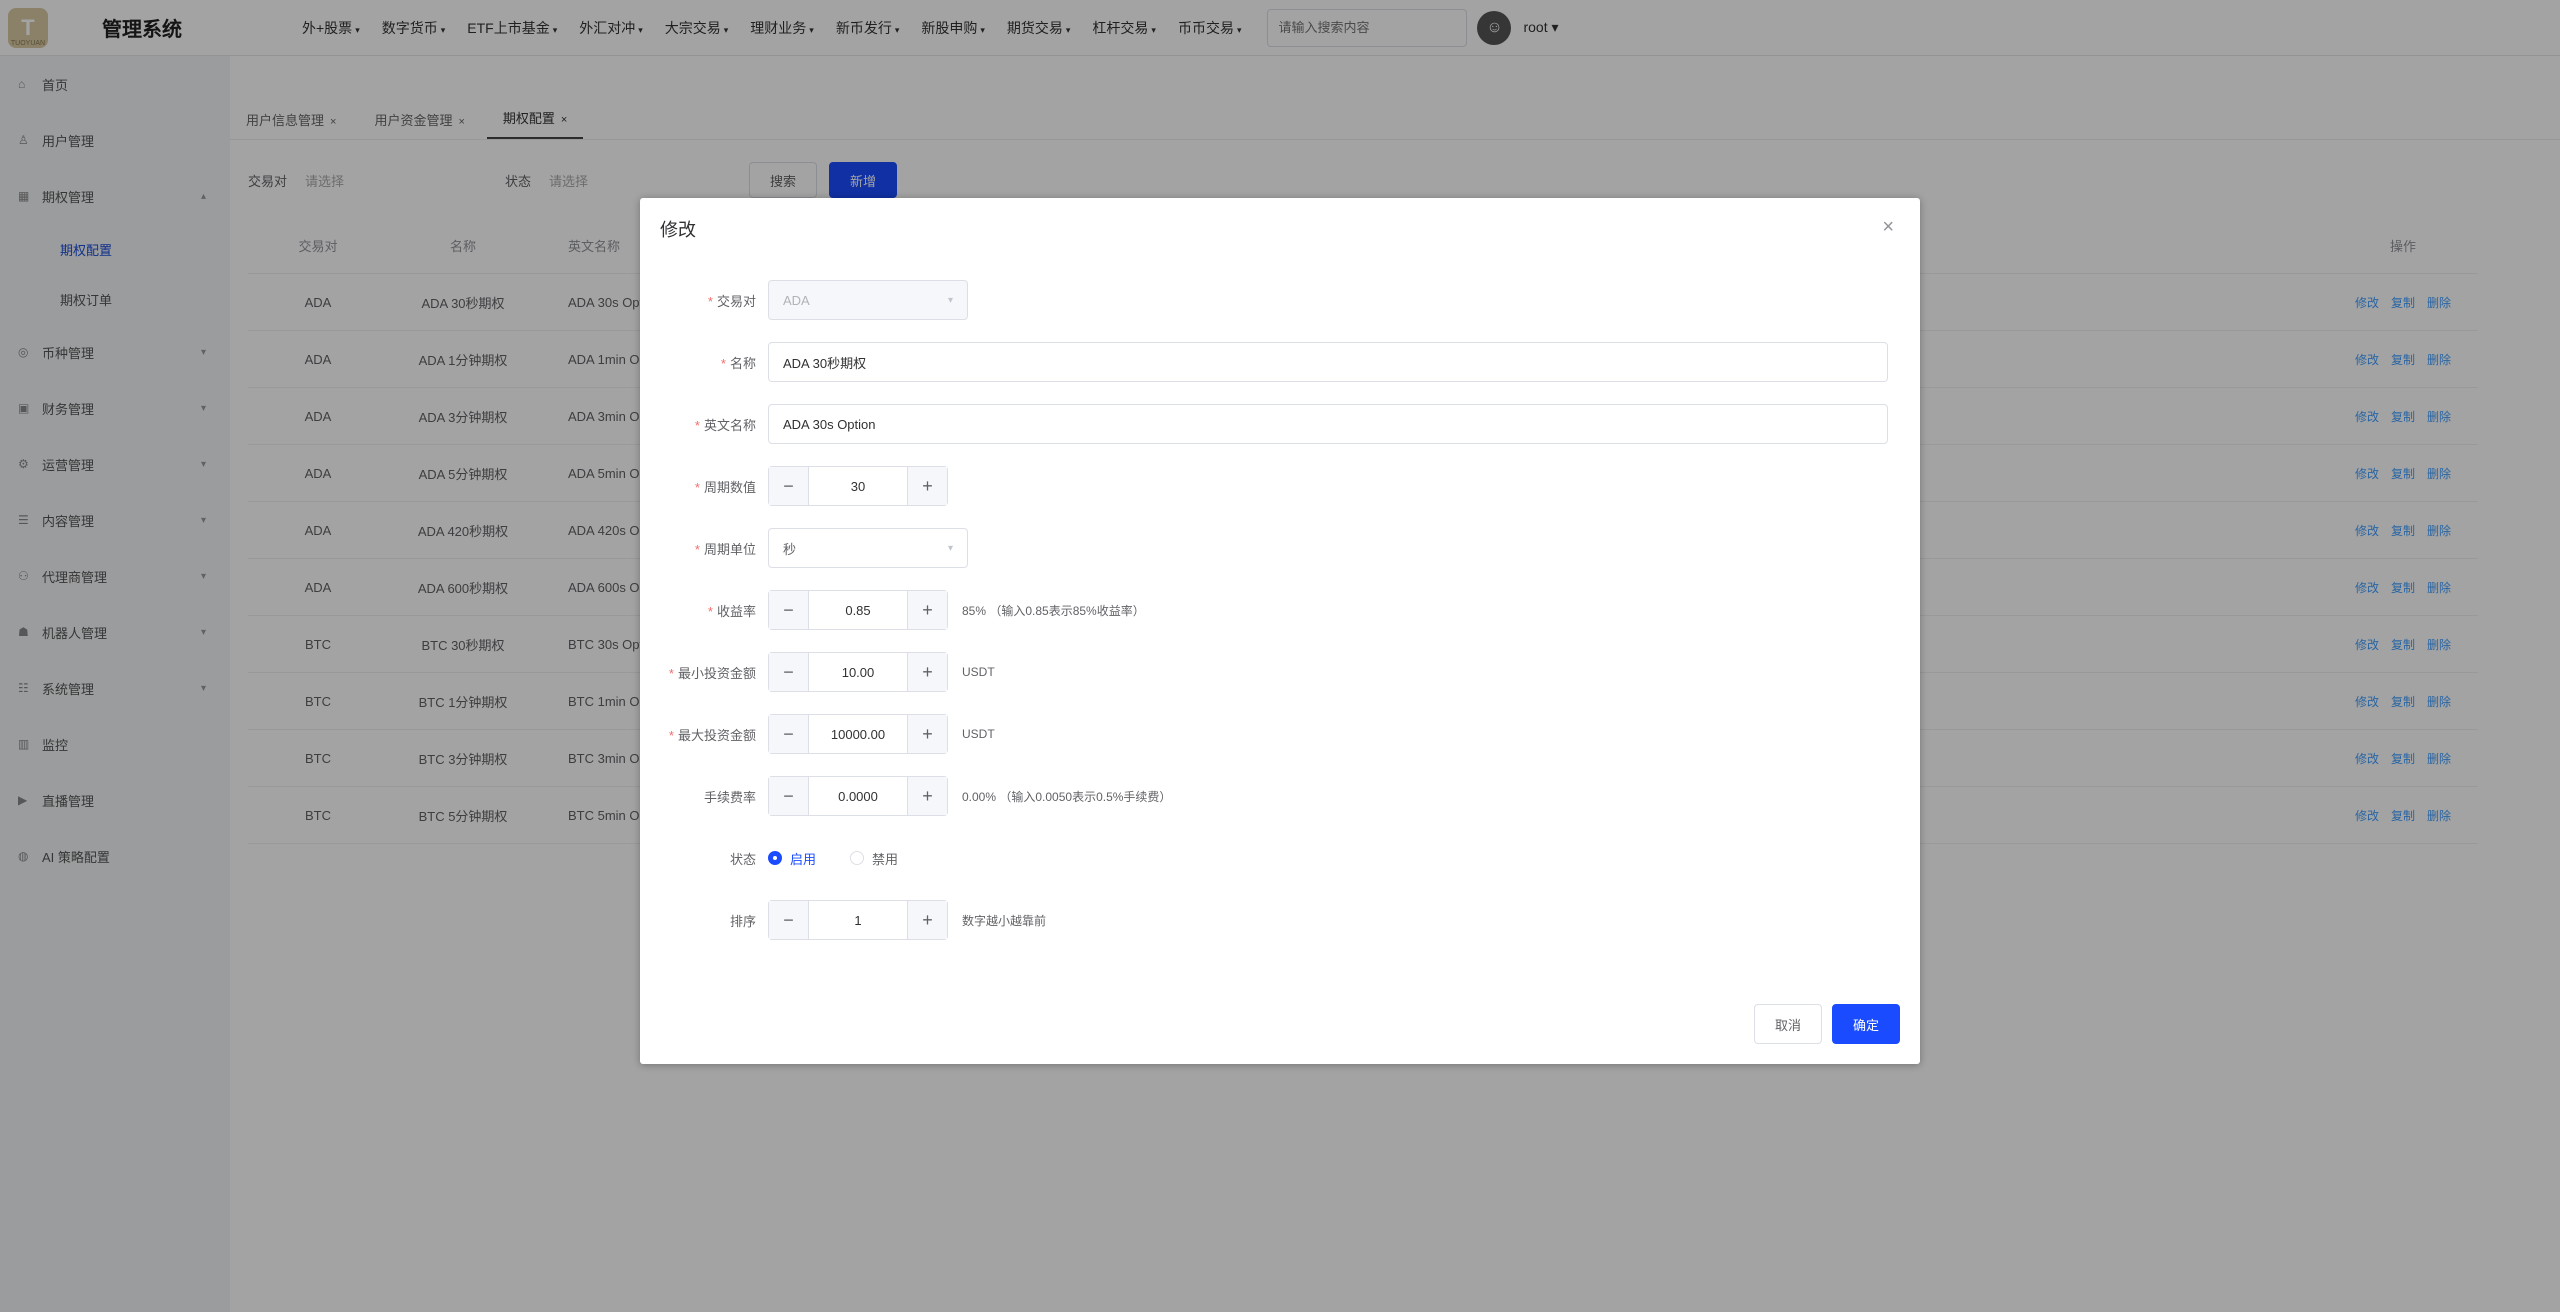  What do you see at coordinates (1865, 1024) in the screenshot?
I see `confirm-button: 确定` at bounding box center [1865, 1024].